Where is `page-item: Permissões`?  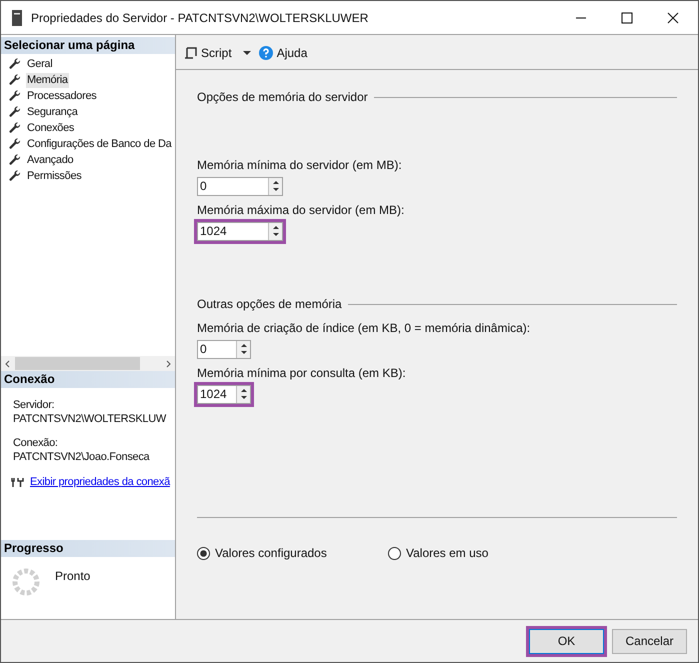 page-item: Permissões is located at coordinates (54, 176).